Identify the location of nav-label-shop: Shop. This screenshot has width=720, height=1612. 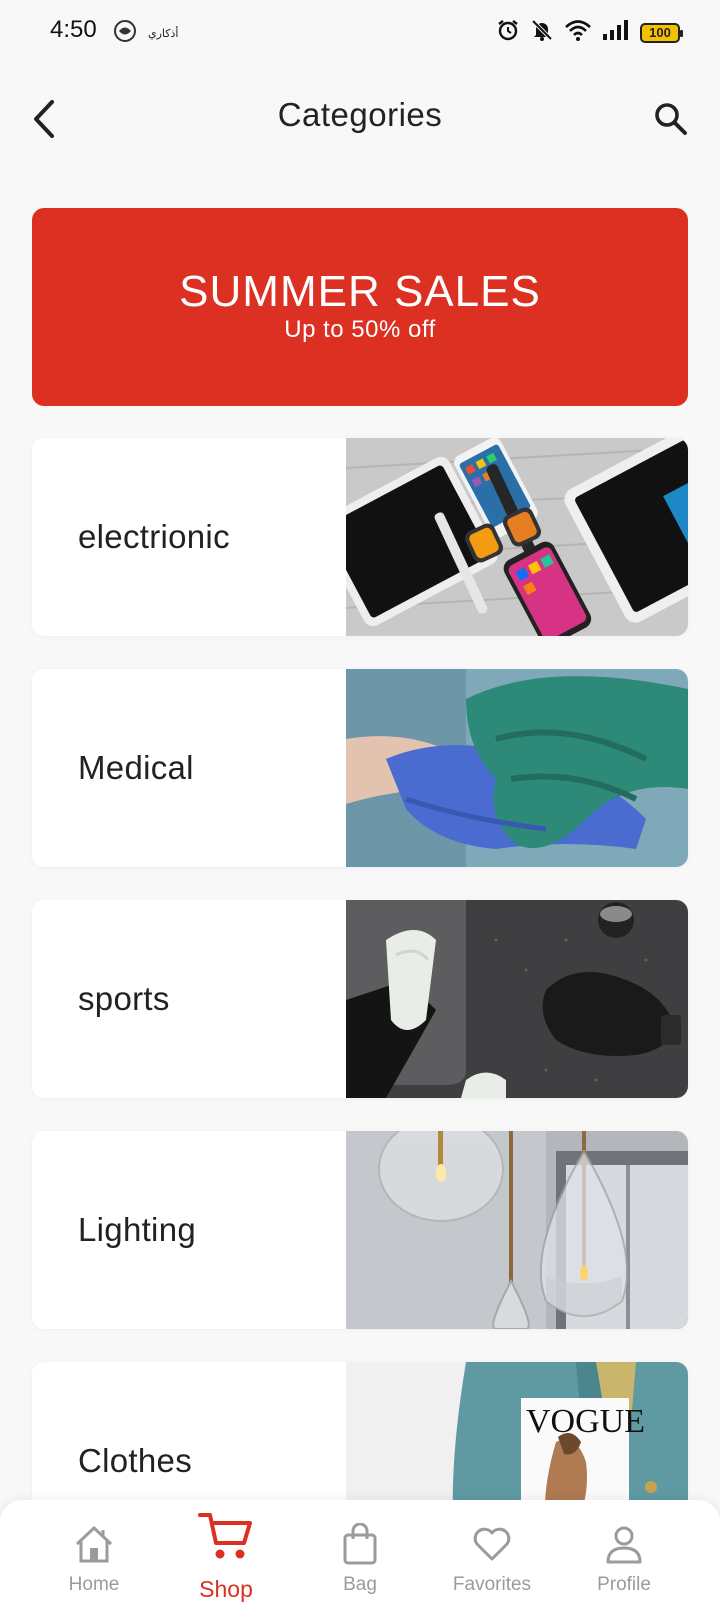
(226, 1589).